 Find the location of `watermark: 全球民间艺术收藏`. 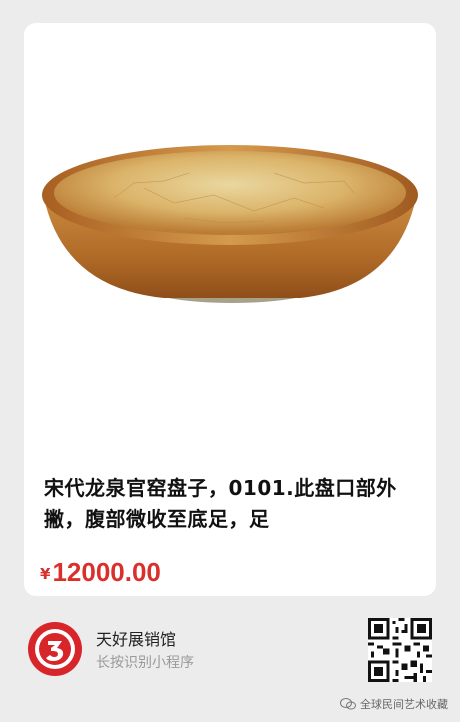

watermark: 全球民间艺术收藏 is located at coordinates (394, 704).